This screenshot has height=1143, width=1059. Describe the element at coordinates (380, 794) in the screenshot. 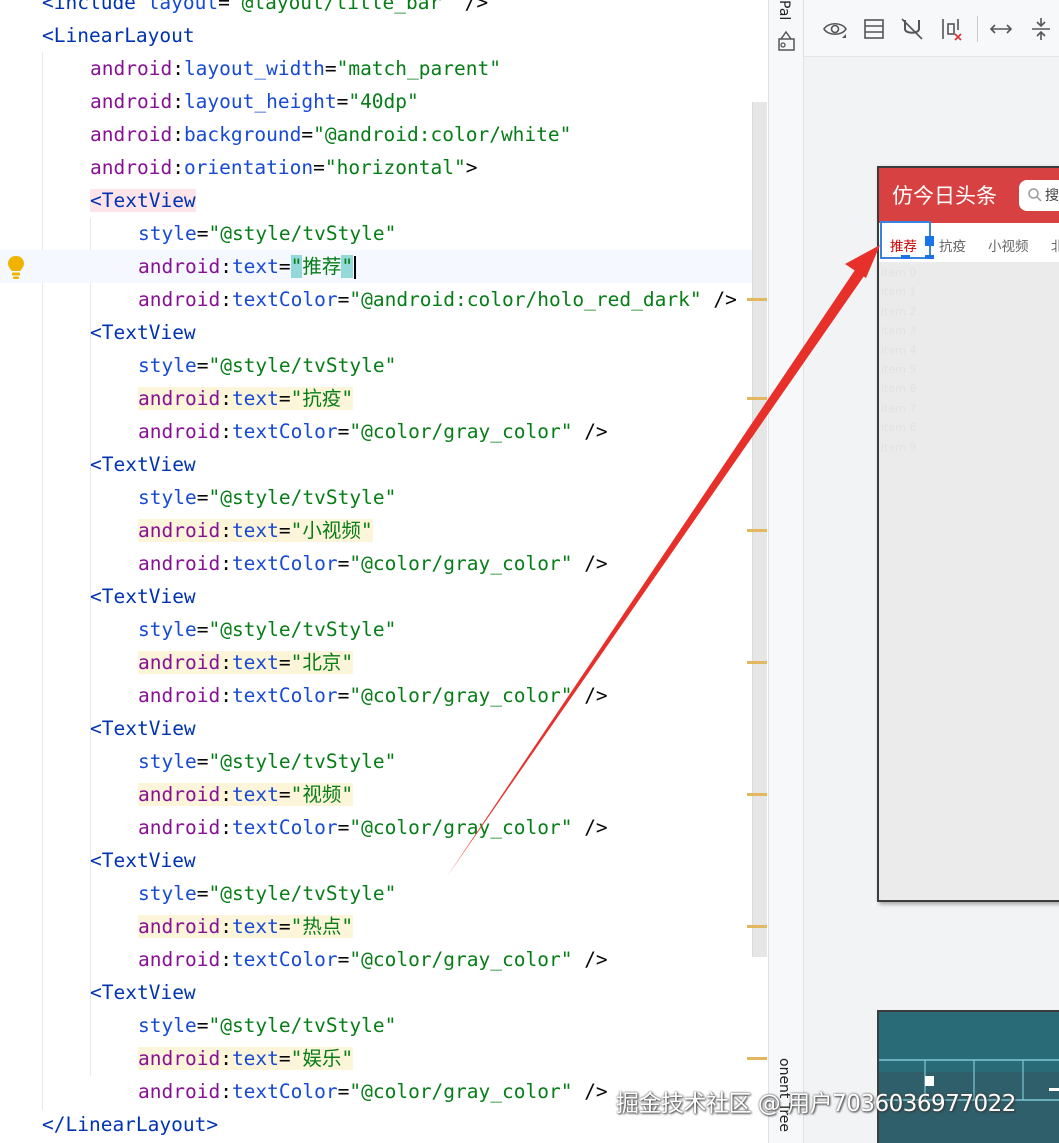

I see `code-line: android:text="视频"` at that location.